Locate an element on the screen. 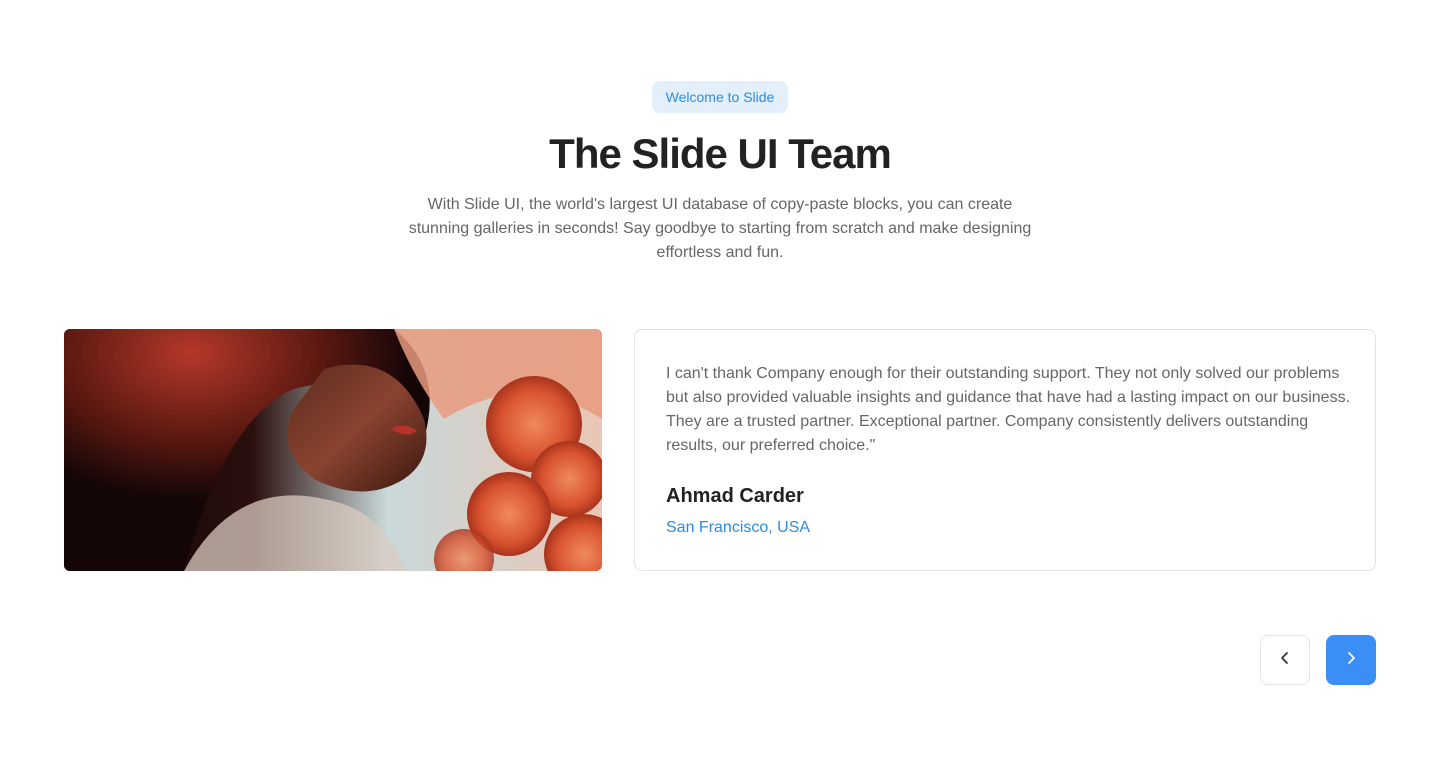 Image resolution: width=1440 pixels, height=765 pixels. chevron-left-icon is located at coordinates (1285, 660).